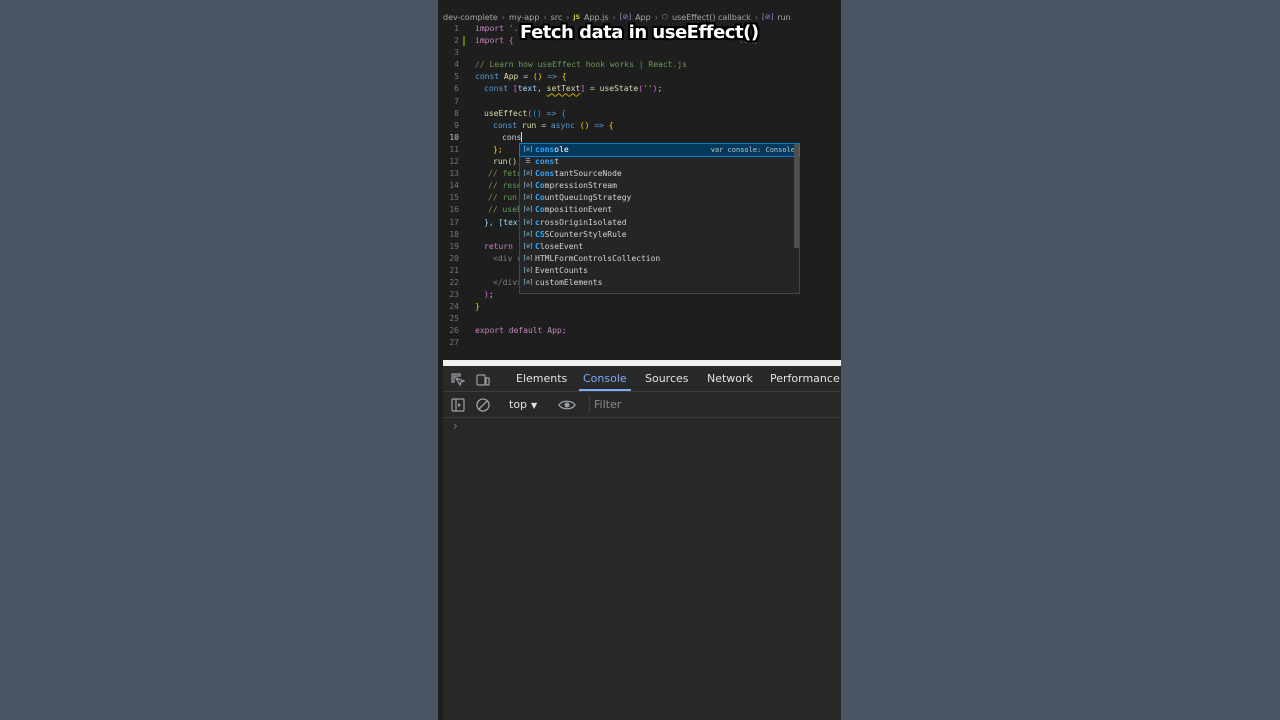 The image size is (1280, 720). I want to click on line-number: 5, so click(456, 77).